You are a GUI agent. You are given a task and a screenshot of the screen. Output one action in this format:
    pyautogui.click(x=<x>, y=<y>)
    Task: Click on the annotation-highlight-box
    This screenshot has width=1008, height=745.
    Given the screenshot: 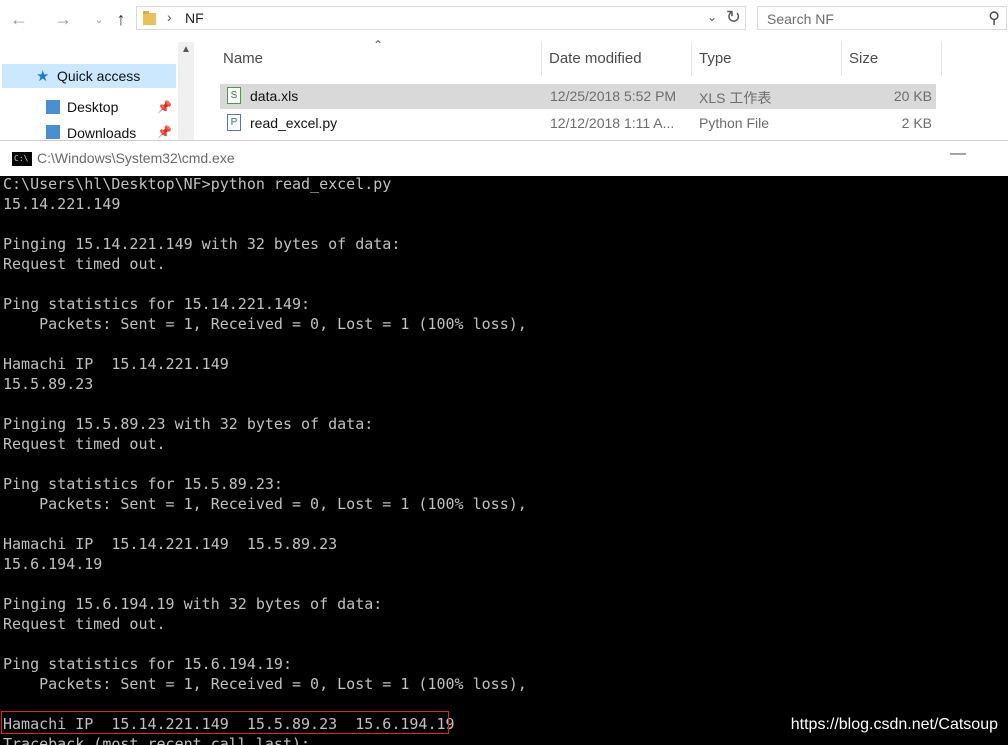 What is the action you would take?
    pyautogui.click(x=225, y=722)
    